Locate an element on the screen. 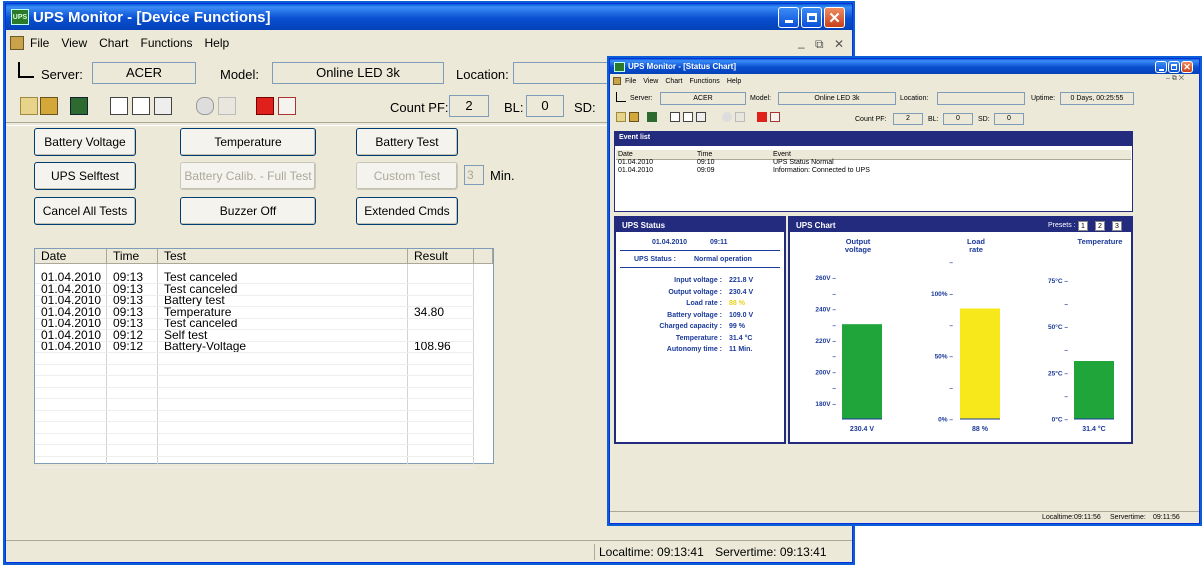  y-tick-label: 0% – is located at coordinates (945, 420).